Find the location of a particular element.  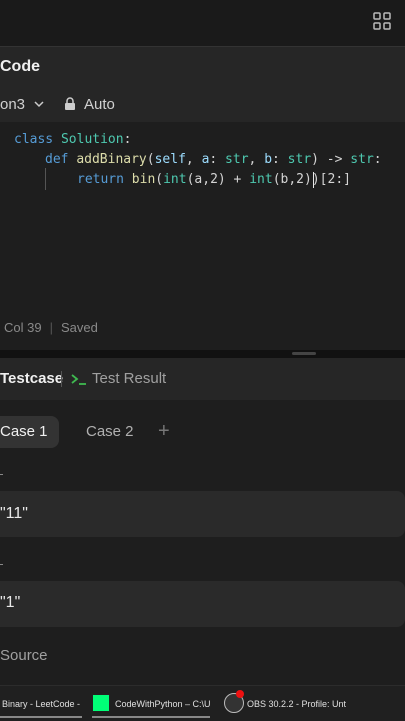

editor-toolbar is located at coordinates (202, 105).